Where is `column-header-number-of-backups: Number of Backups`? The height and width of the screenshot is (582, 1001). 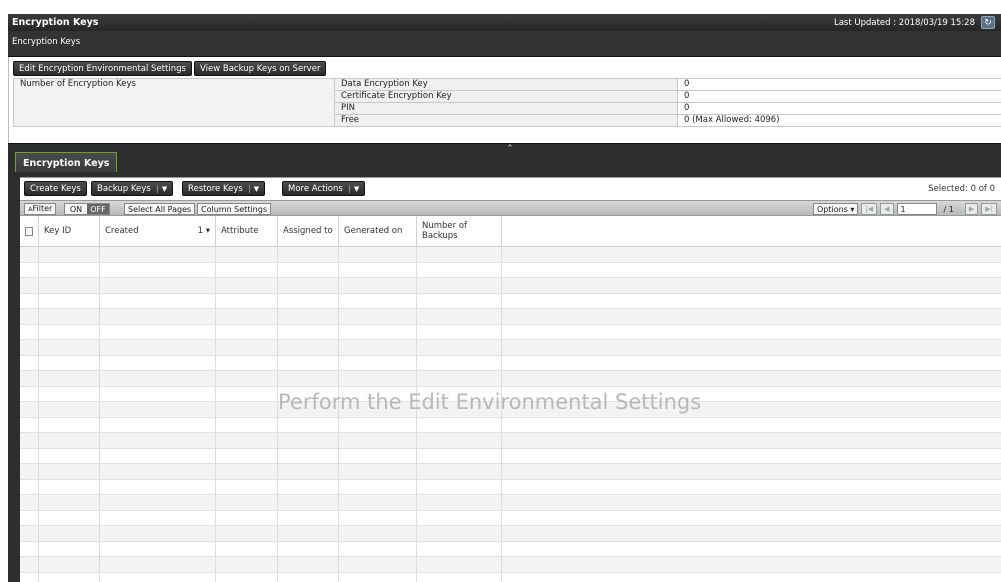 column-header-number-of-backups: Number of Backups is located at coordinates (459, 231).